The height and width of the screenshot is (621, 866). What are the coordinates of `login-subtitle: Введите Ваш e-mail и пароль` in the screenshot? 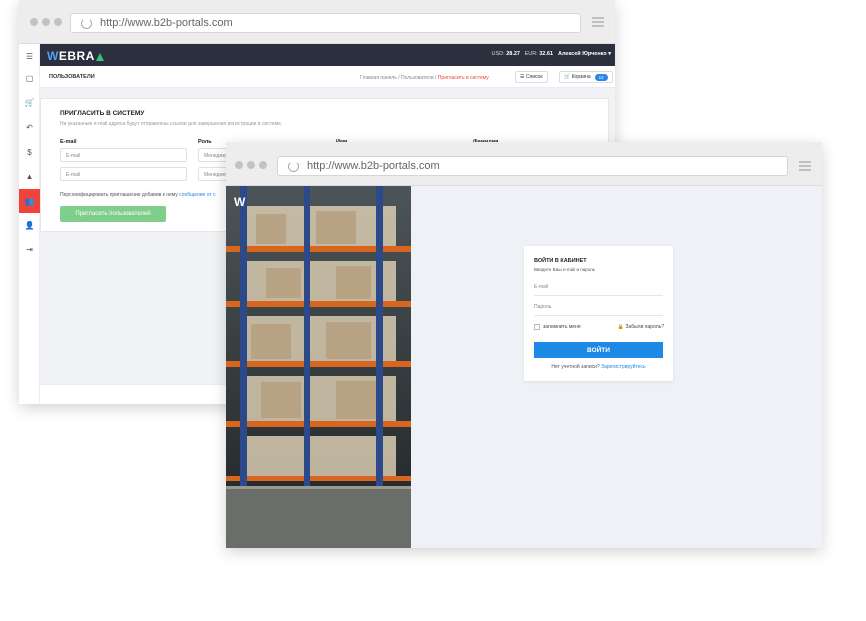 It's located at (565, 269).